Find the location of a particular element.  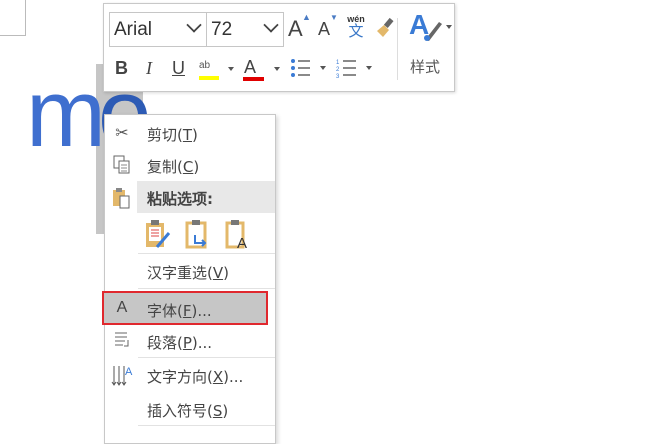

highlight-button: ab is located at coordinates (216, 68).